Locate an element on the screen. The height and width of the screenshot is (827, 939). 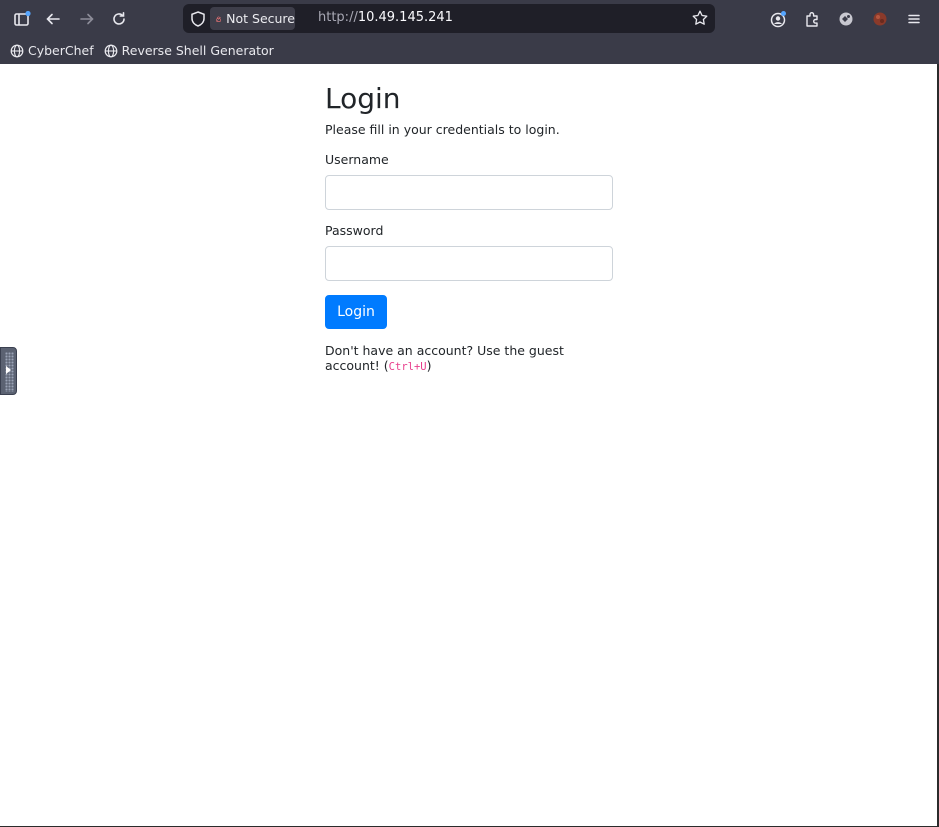
page-title: Login is located at coordinates (363, 98).